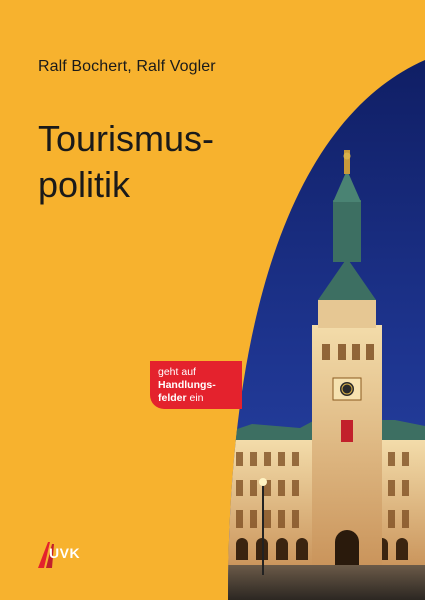 This screenshot has width=425, height=600. What do you see at coordinates (126, 138) in the screenshot?
I see `title-line-1: Tourismus-` at bounding box center [126, 138].